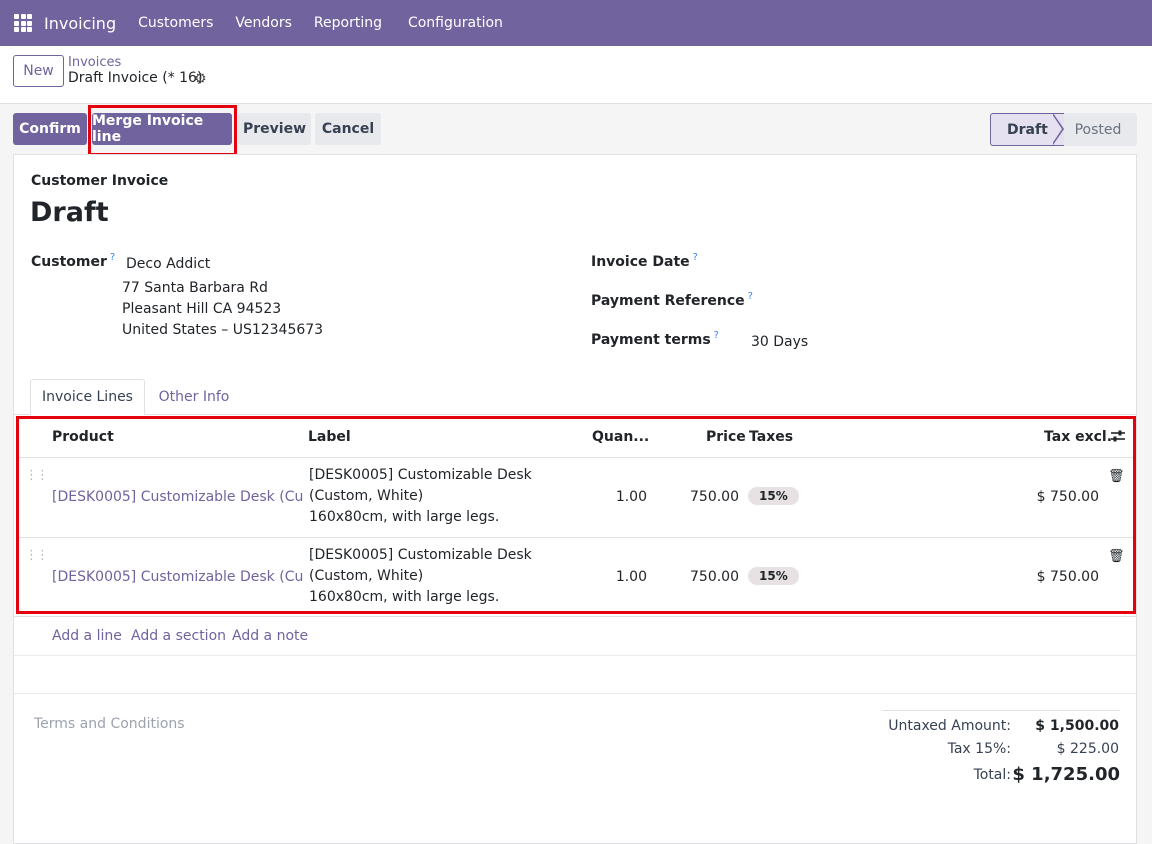 The width and height of the screenshot is (1152, 844). What do you see at coordinates (1087, 749) in the screenshot?
I see `tax-value: $ 225.00` at bounding box center [1087, 749].